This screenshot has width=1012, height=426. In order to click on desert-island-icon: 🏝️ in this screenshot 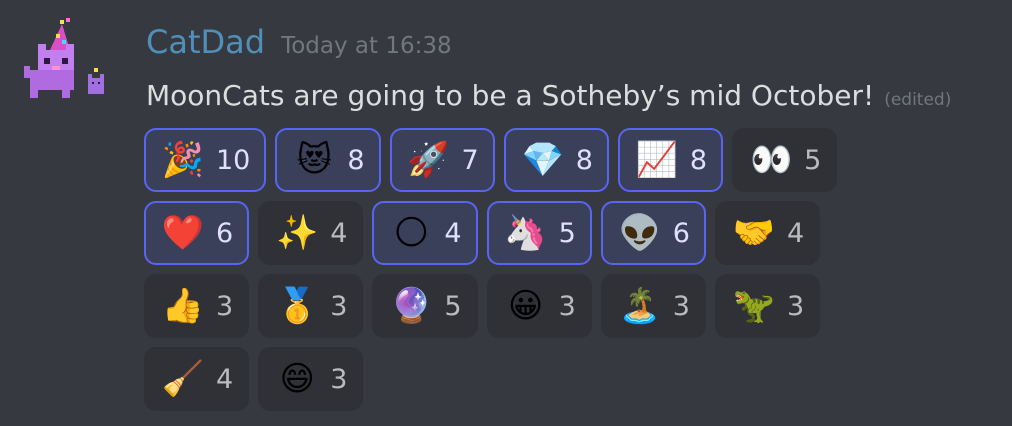, I will do `click(639, 306)`.